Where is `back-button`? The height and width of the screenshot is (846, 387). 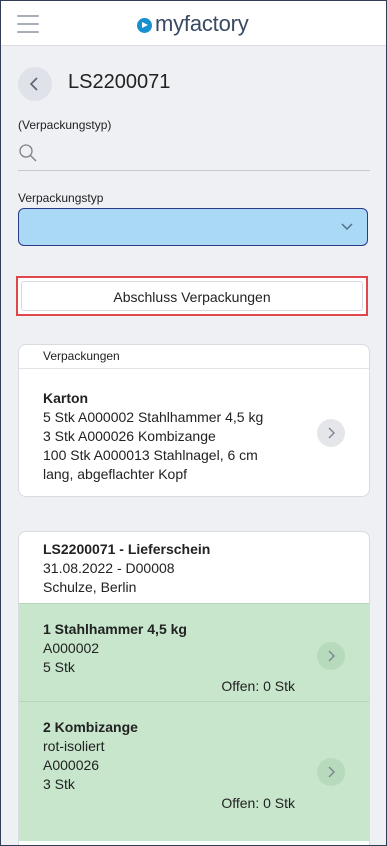 back-button is located at coordinates (35, 84).